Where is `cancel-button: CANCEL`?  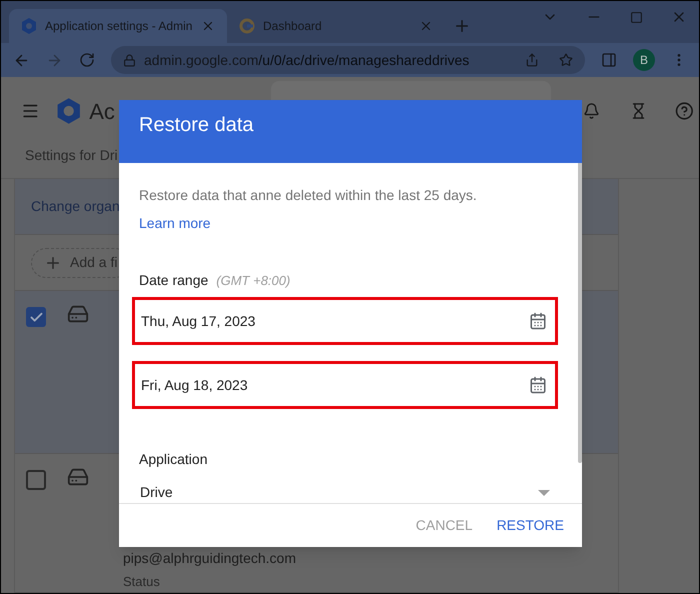
cancel-button: CANCEL is located at coordinates (444, 525).